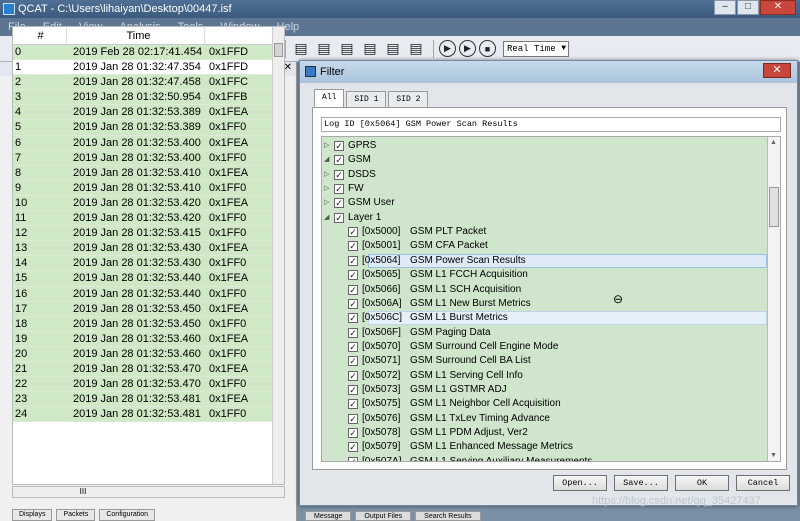 Image resolution: width=800 pixels, height=521 pixels. Describe the element at coordinates (542, 347) in the screenshot. I see `tree-item-log: ✓ [0x5070] GSM Surround Cell Engine Mode` at that location.